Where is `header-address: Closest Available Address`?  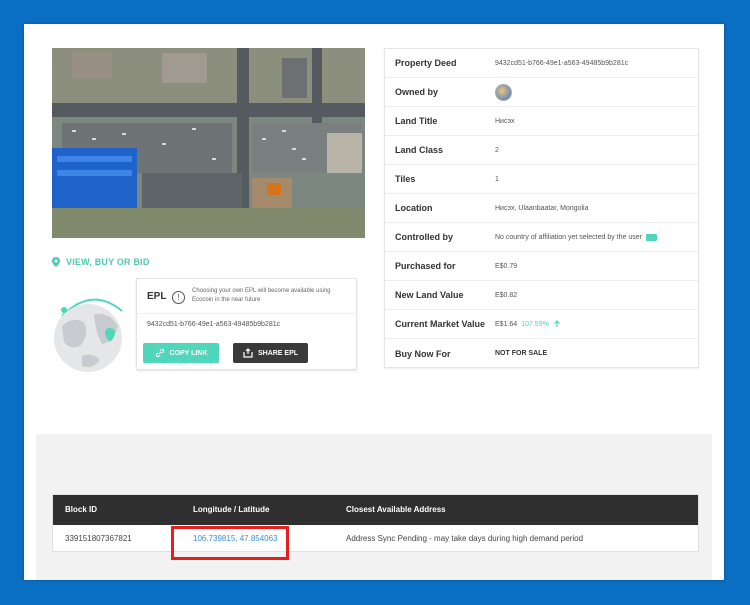 header-address: Closest Available Address is located at coordinates (396, 509).